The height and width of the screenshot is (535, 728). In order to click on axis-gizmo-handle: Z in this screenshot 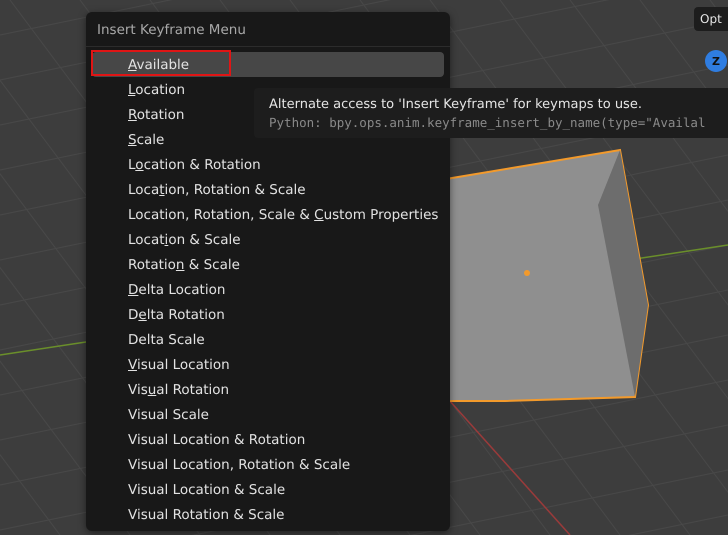, I will do `click(716, 61)`.